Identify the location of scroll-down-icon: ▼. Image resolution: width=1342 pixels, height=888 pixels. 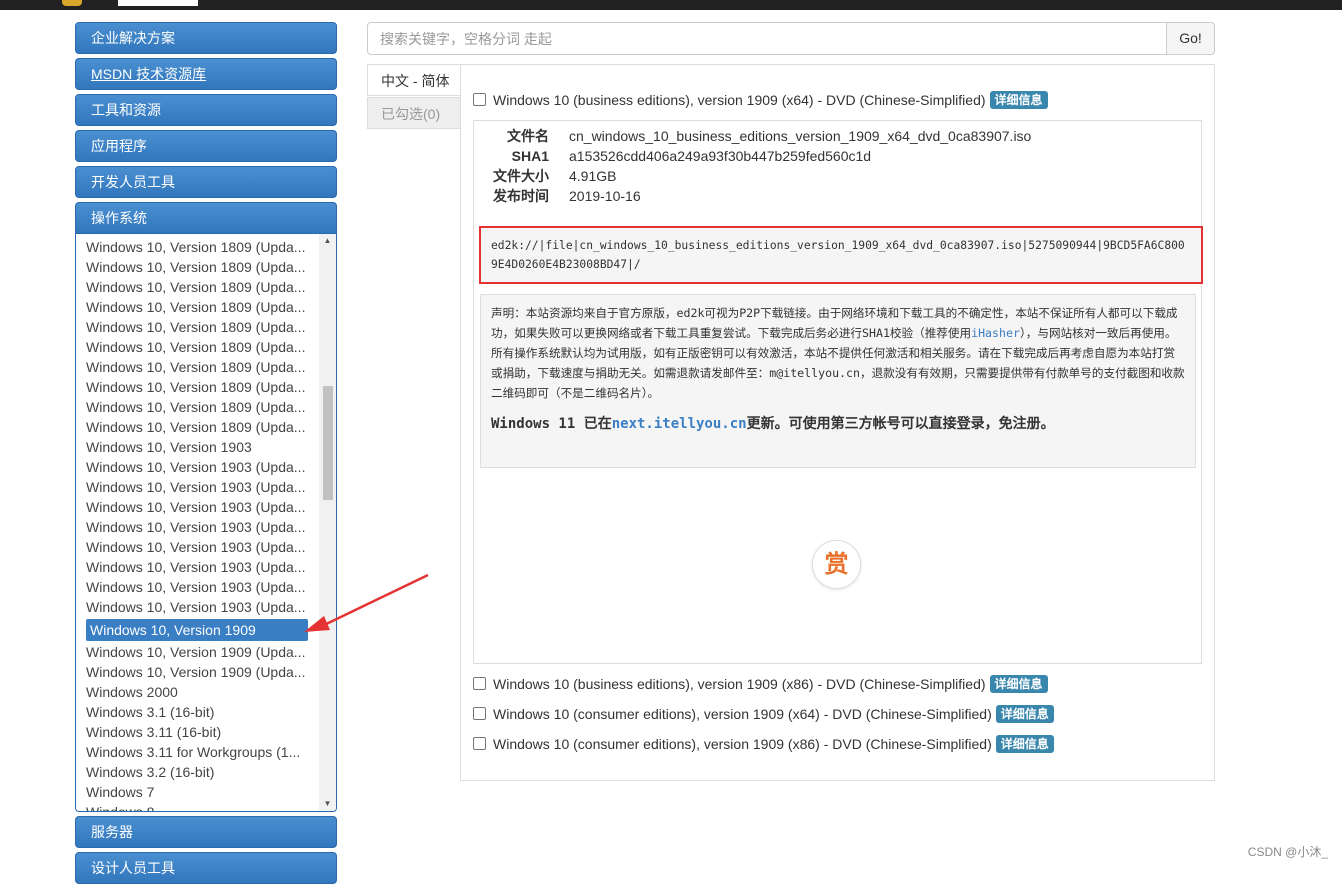
(327, 804).